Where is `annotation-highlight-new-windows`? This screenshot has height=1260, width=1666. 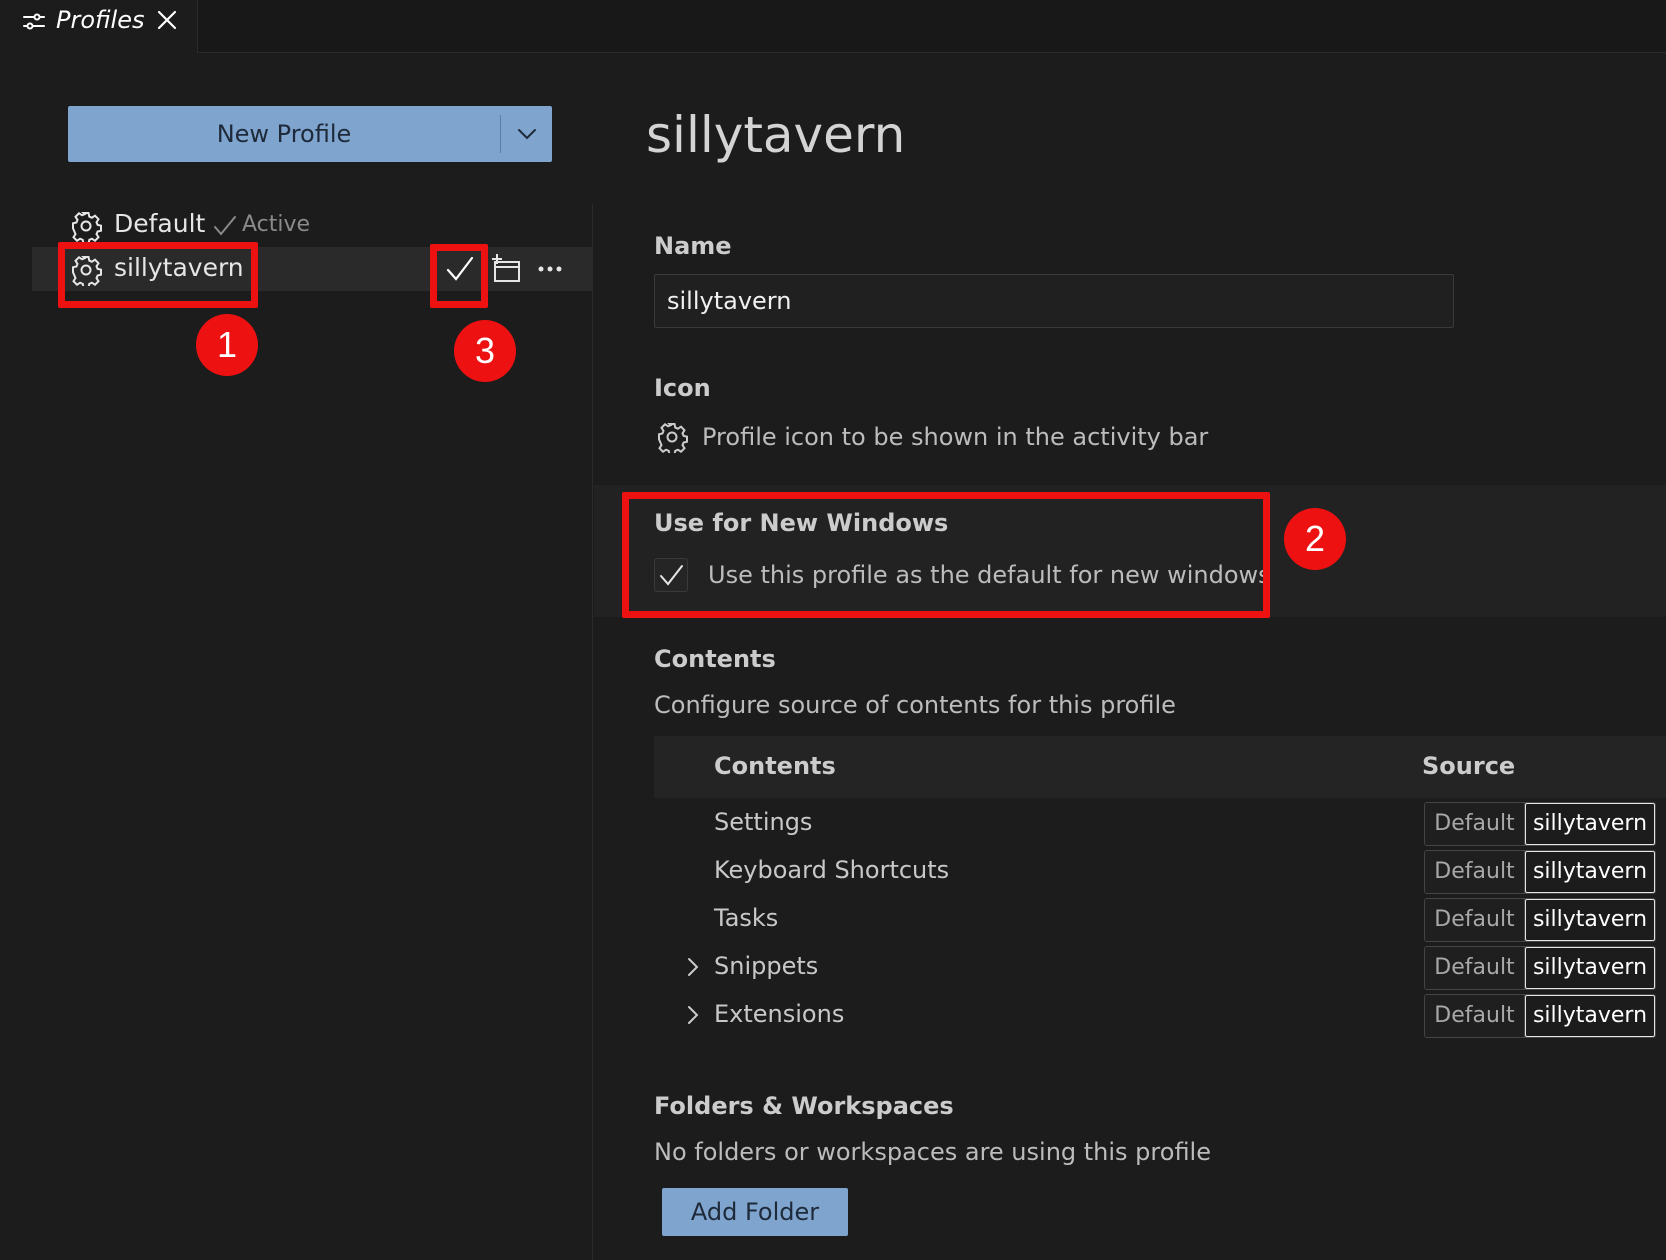
annotation-highlight-new-windows is located at coordinates (946, 555).